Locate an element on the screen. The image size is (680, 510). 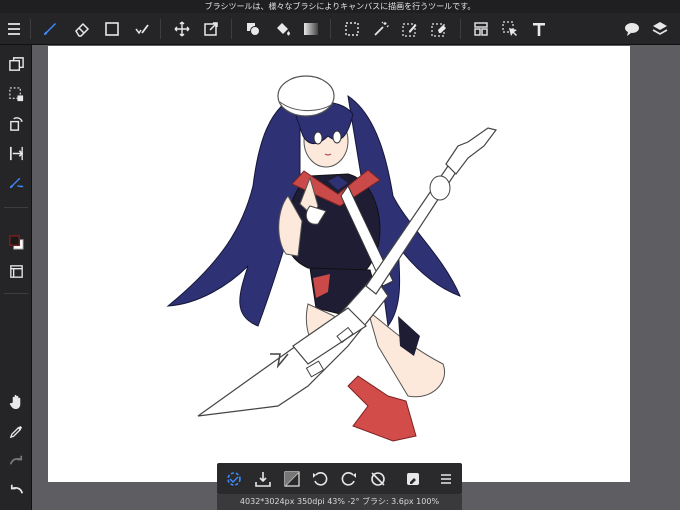
bottom-toolbar is located at coordinates (339, 478).